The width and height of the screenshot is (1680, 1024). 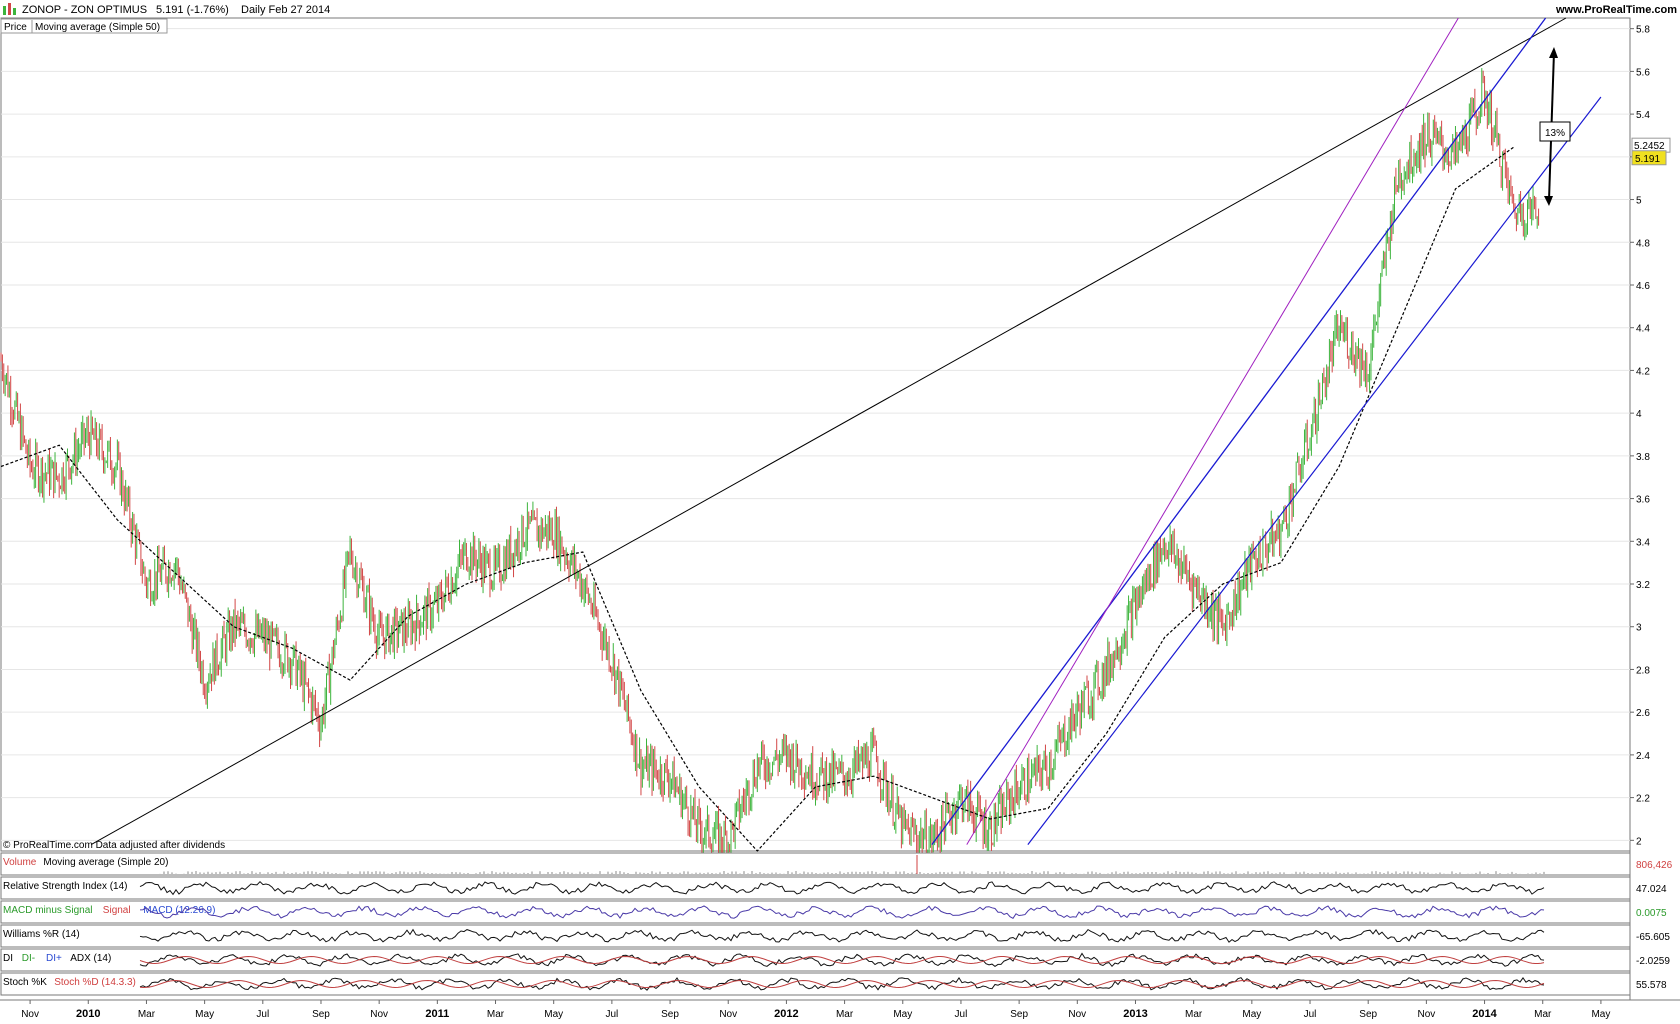 I want to click on header-site: www.ProRealTime.com, so click(x=1616, y=10).